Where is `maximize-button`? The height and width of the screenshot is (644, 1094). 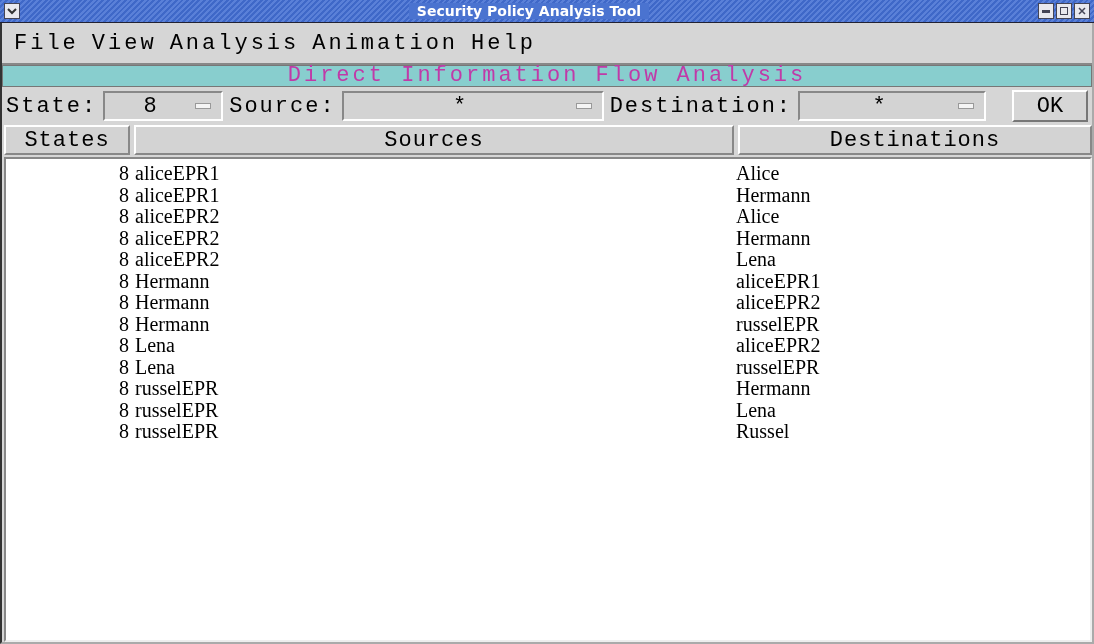
maximize-button is located at coordinates (1064, 11).